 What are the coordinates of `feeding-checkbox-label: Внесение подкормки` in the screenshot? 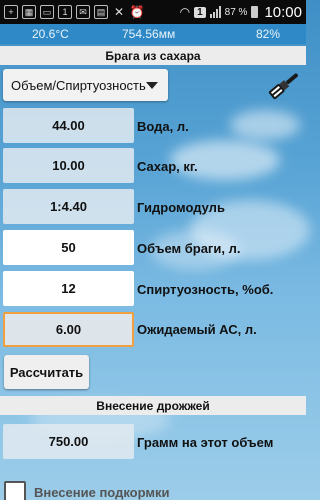 It's located at (102, 492).